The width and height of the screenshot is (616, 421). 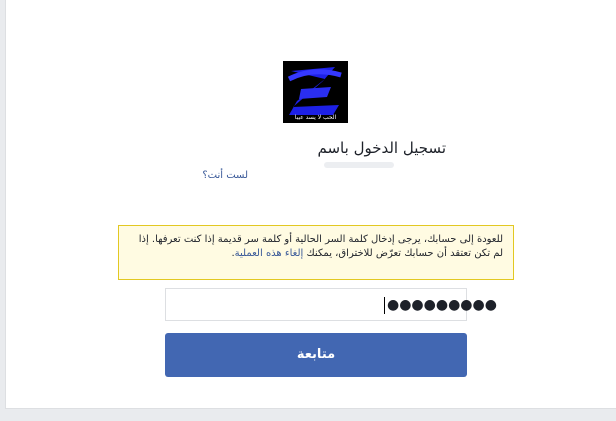 What do you see at coordinates (359, 165) in the screenshot?
I see `blurred-user-name` at bounding box center [359, 165].